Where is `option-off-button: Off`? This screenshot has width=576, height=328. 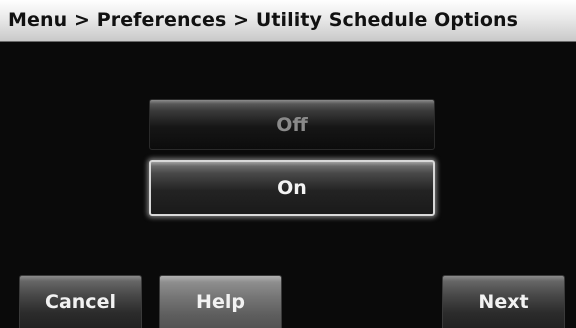 option-off-button: Off is located at coordinates (292, 124).